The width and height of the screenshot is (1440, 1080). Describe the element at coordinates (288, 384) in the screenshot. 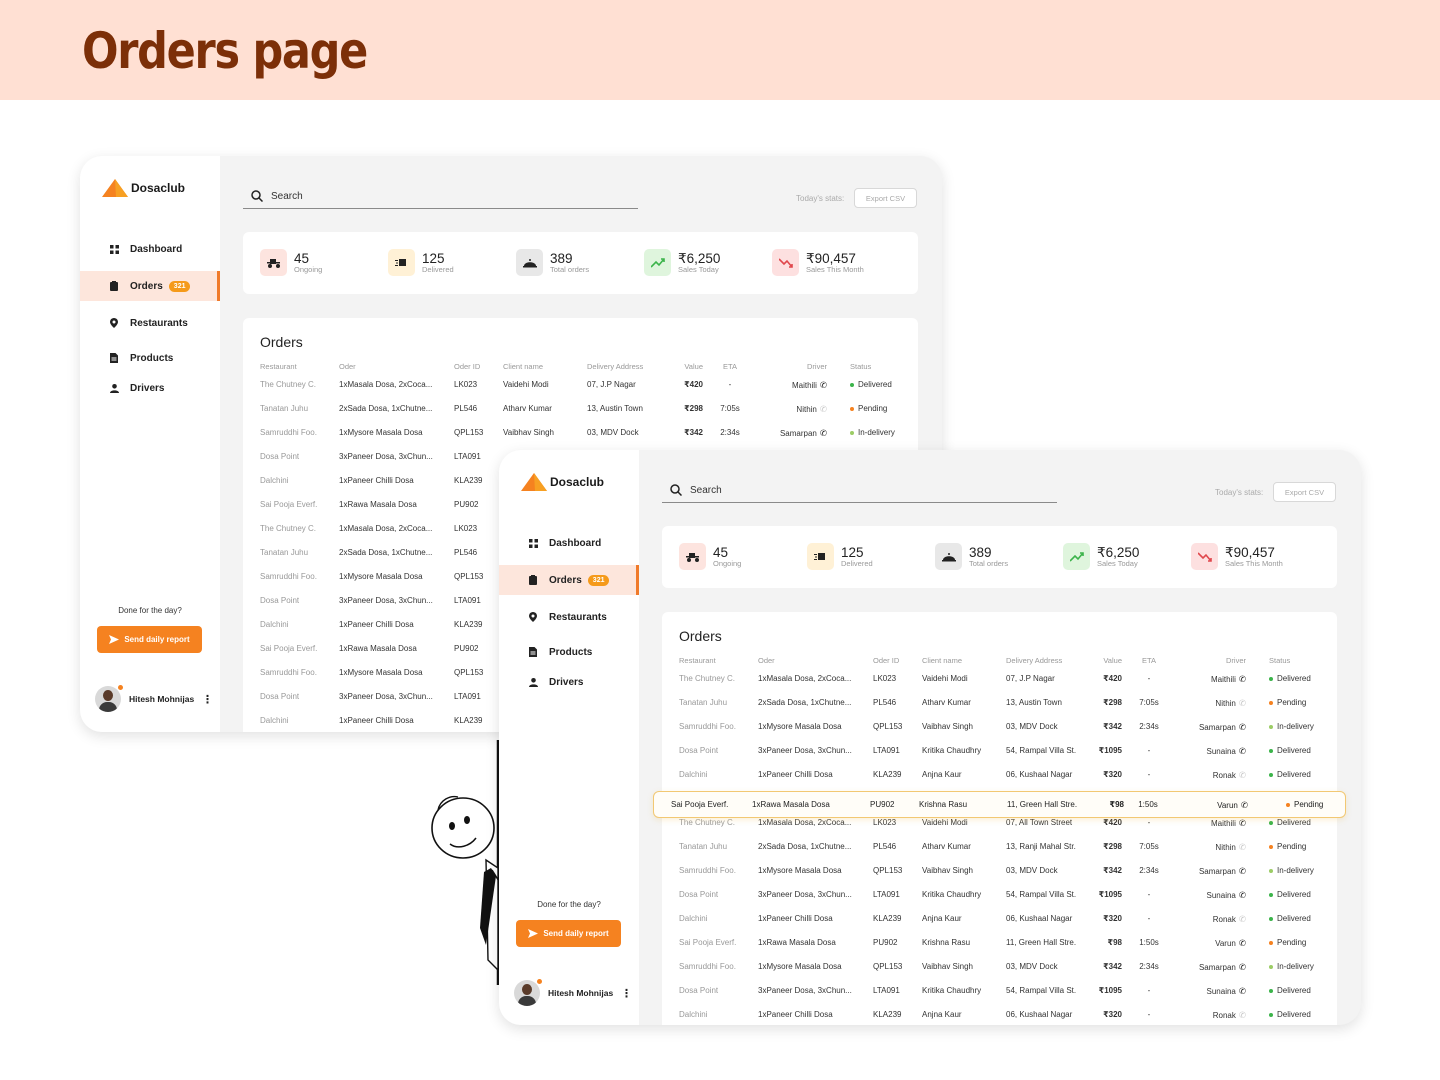

I see `cell-restaurant: The Chutney C.` at that location.